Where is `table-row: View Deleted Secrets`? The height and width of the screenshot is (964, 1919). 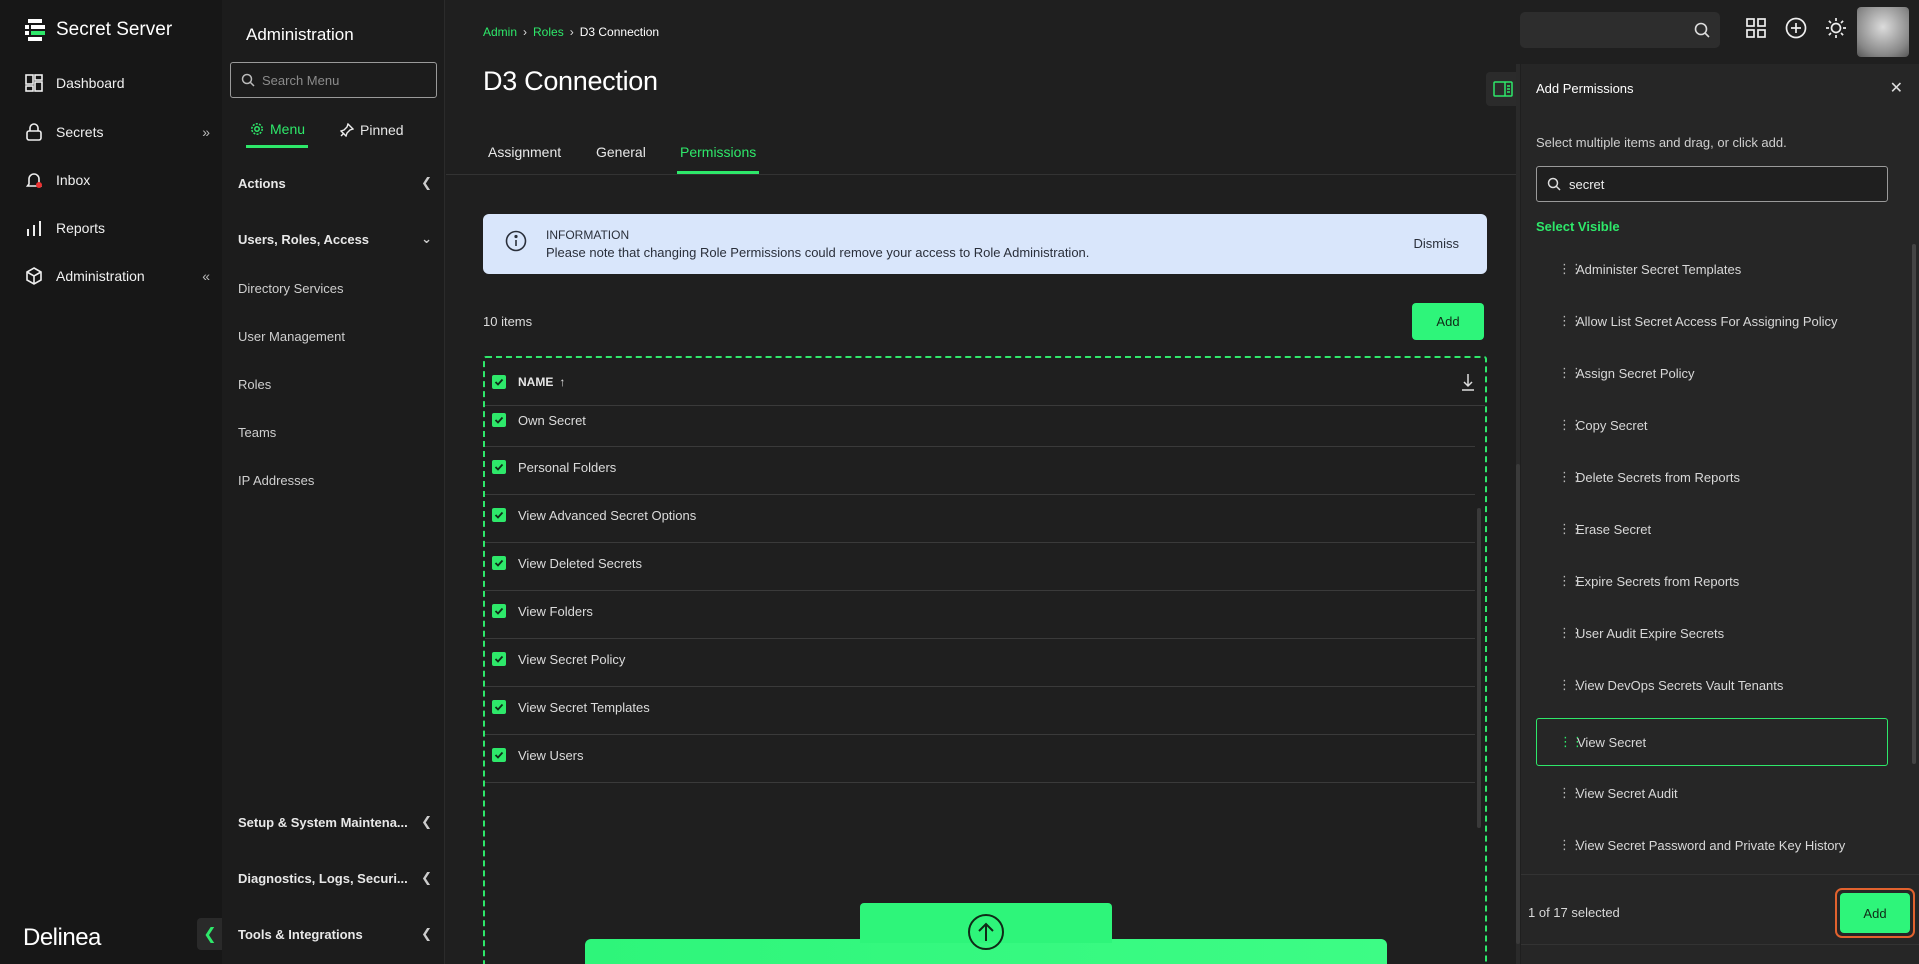 table-row: View Deleted Secrets is located at coordinates (980, 567).